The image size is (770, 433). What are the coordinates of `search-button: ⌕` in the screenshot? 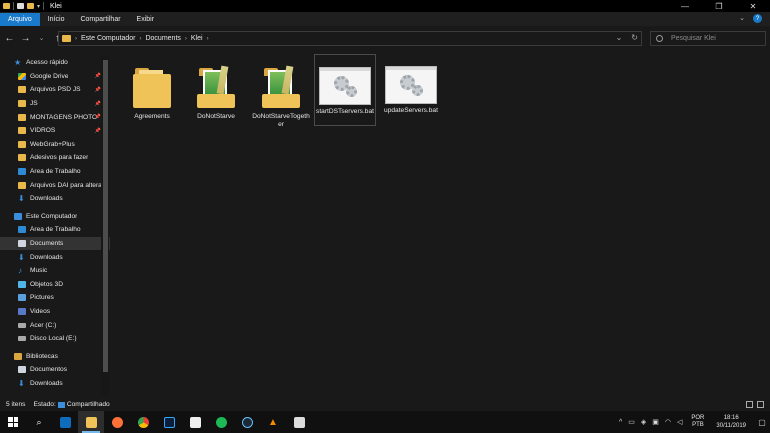 It's located at (39, 422).